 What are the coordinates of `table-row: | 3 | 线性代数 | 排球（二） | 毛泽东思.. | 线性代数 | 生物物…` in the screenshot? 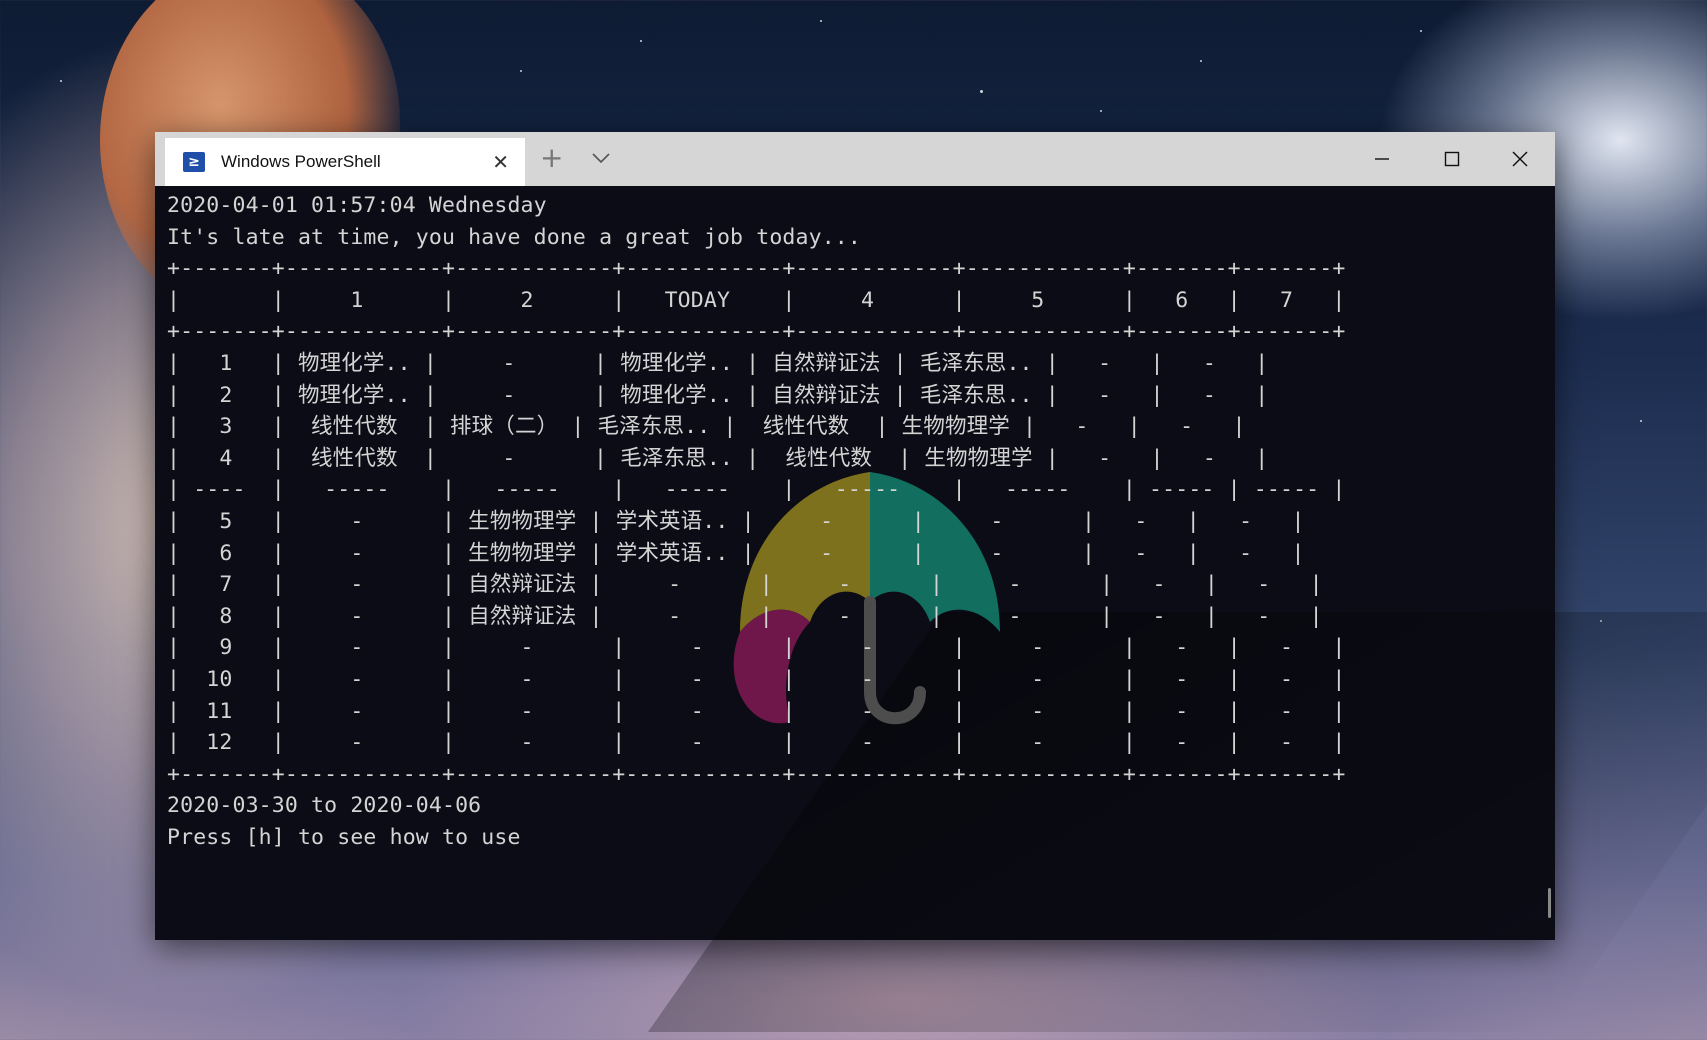 It's located at (706, 427).